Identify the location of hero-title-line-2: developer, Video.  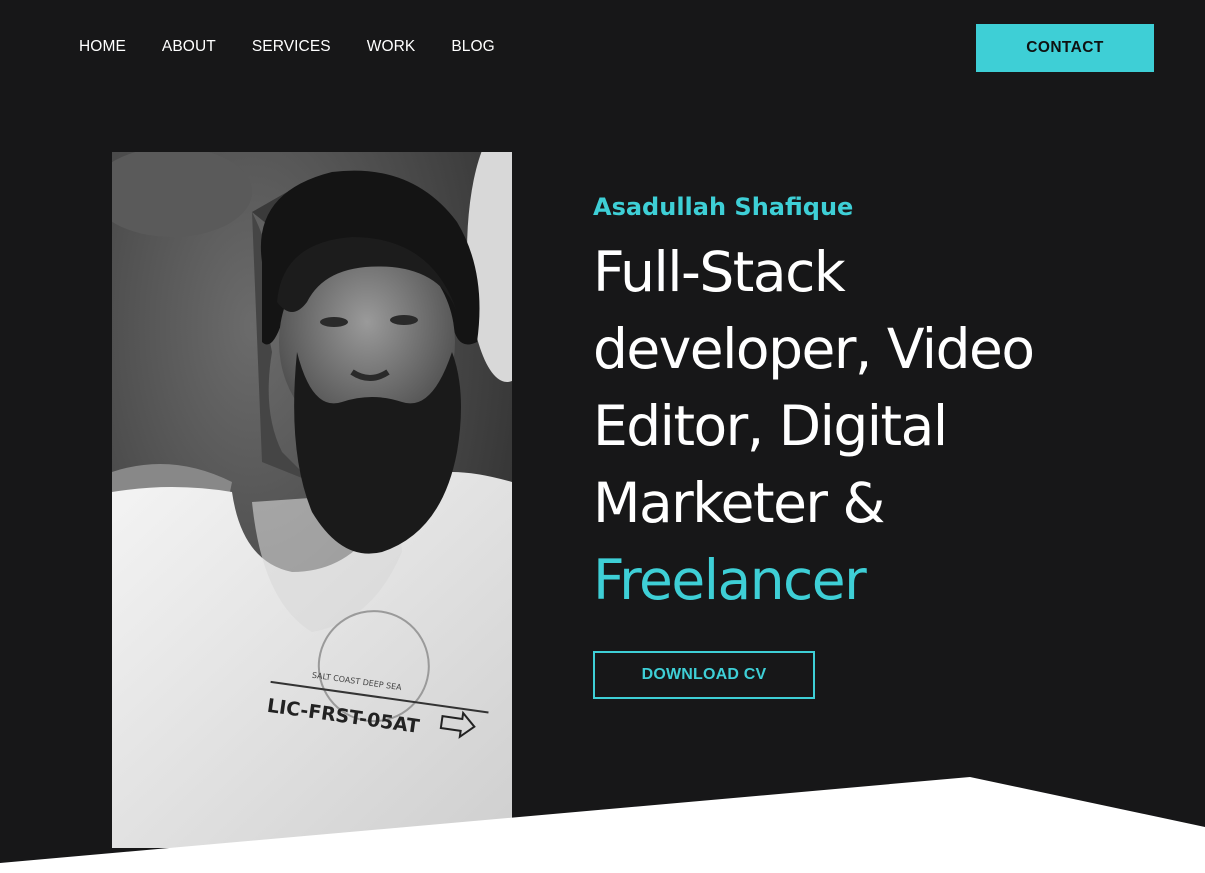
(814, 349).